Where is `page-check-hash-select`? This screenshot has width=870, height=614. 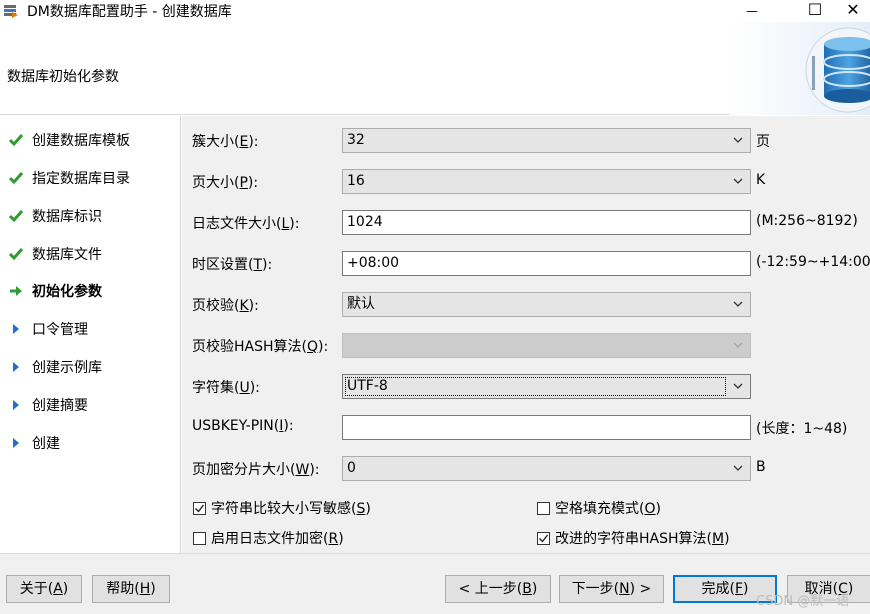 page-check-hash-select is located at coordinates (546, 345).